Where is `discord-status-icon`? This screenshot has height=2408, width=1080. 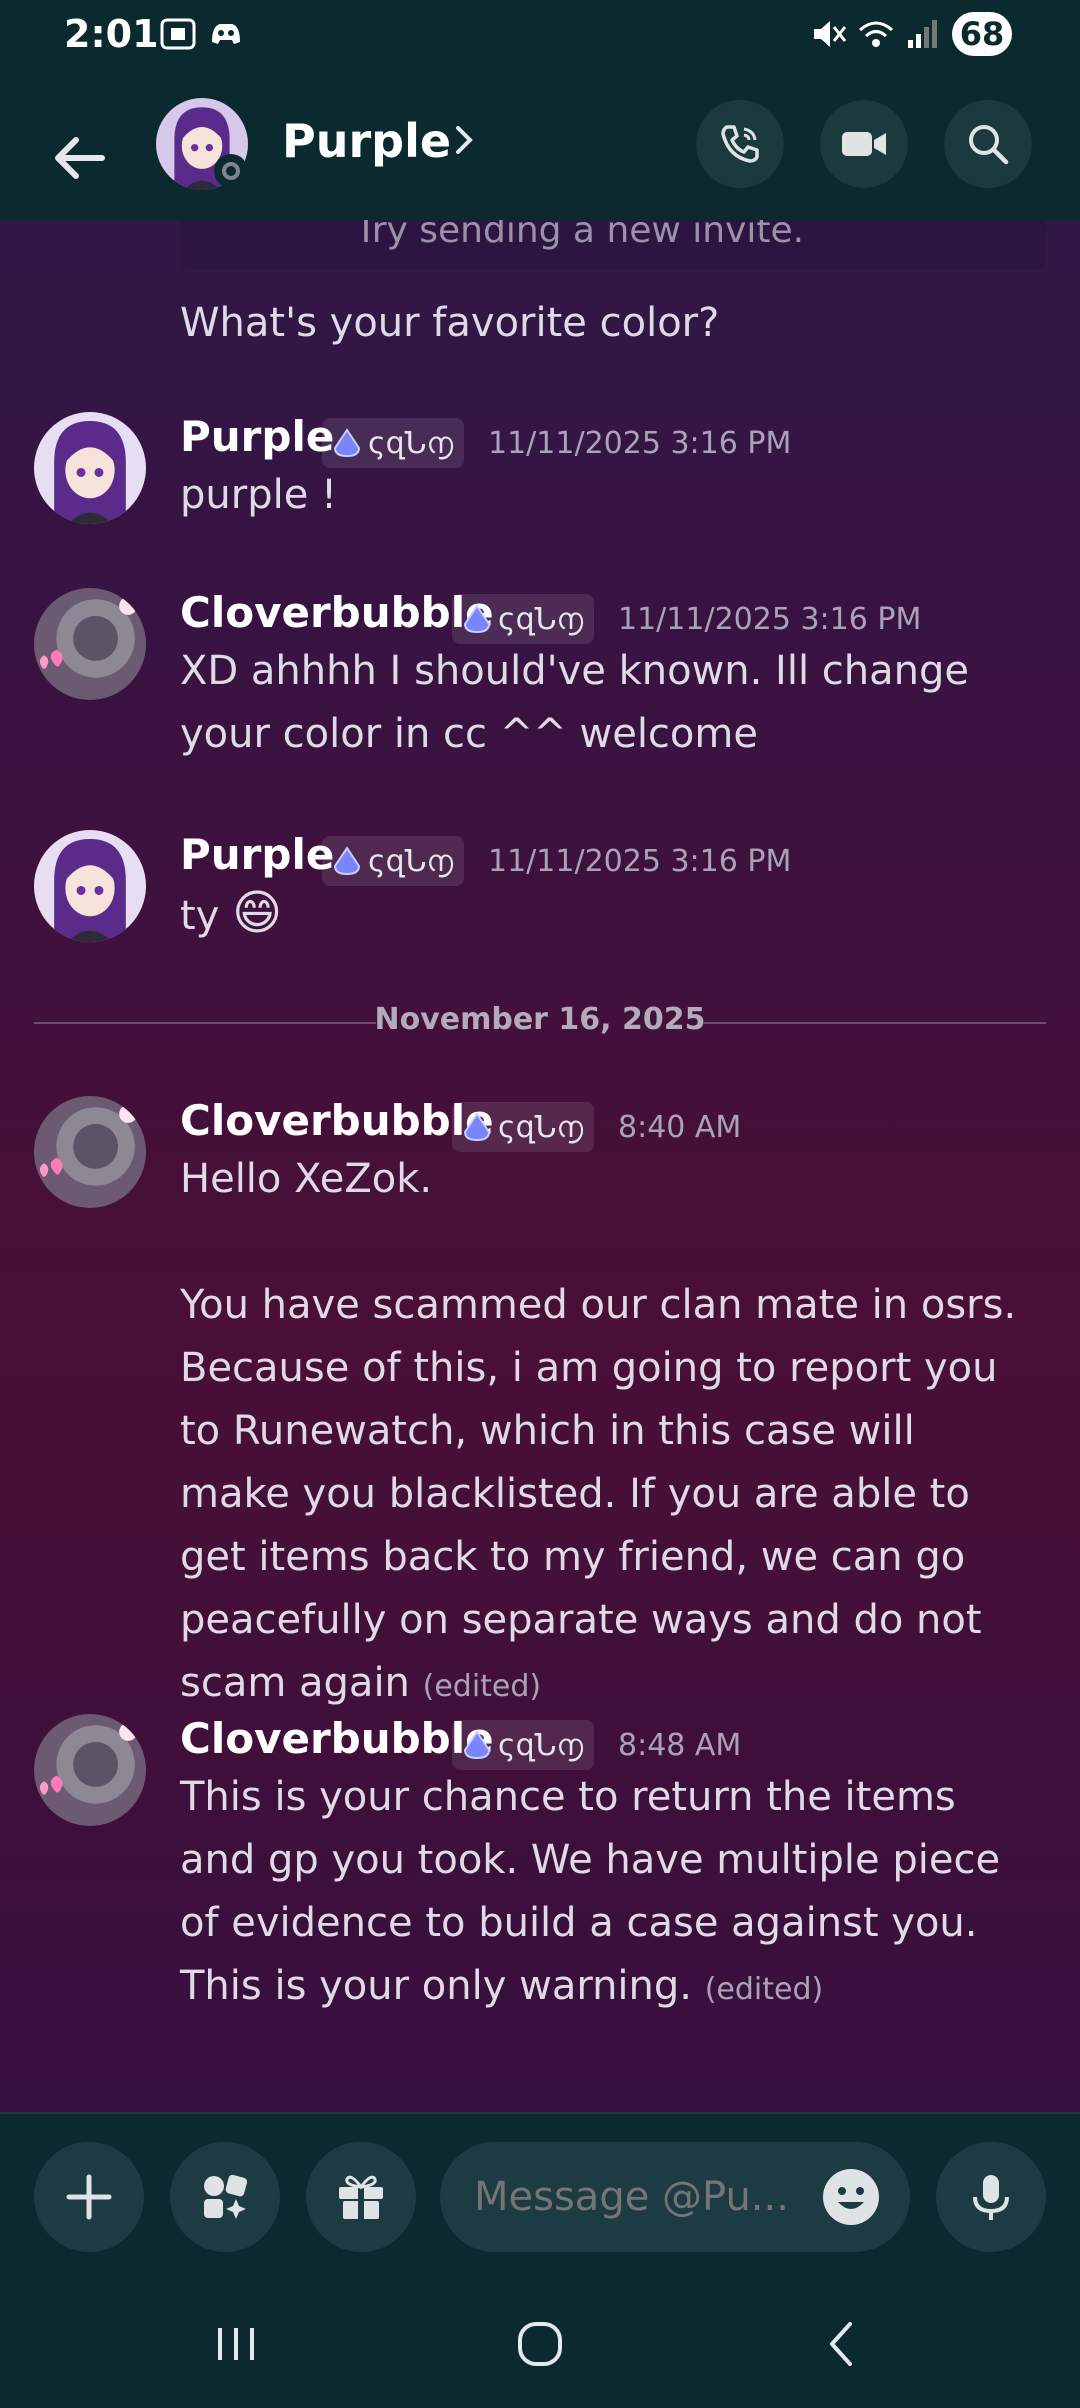
discord-status-icon is located at coordinates (226, 34).